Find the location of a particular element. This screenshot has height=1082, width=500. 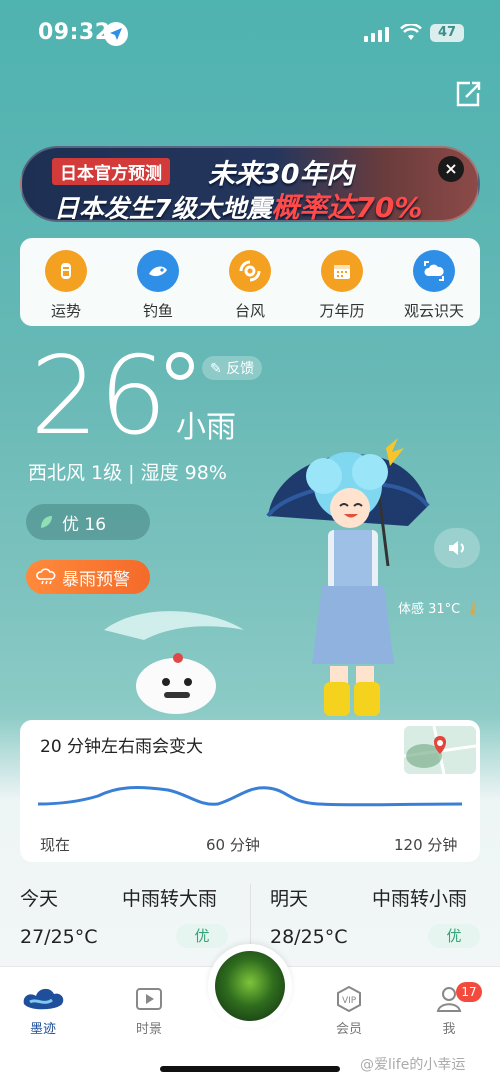

leaf-icon is located at coordinates (46, 522).